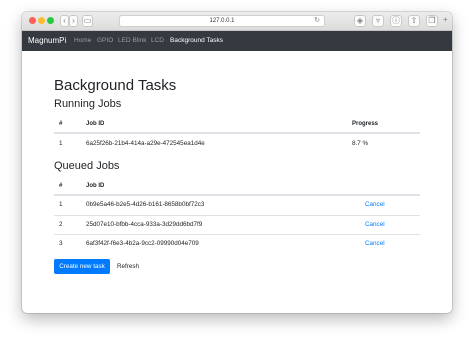  What do you see at coordinates (396, 21) in the screenshot?
I see `info-icon: ⓘ` at bounding box center [396, 21].